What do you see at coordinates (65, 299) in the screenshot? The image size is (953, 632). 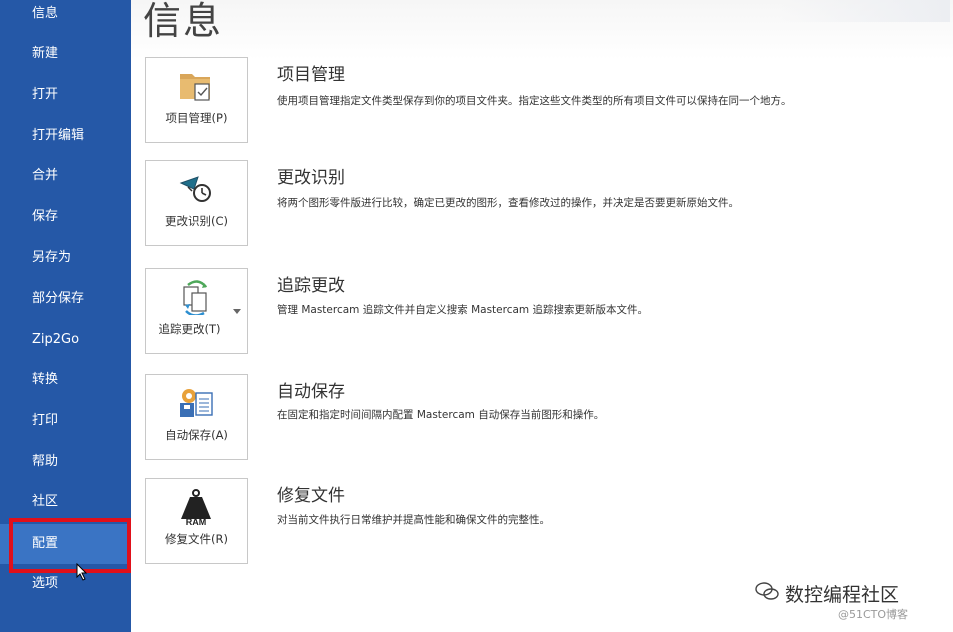 I see `sidebar-item-partial-save: 部分保存` at bounding box center [65, 299].